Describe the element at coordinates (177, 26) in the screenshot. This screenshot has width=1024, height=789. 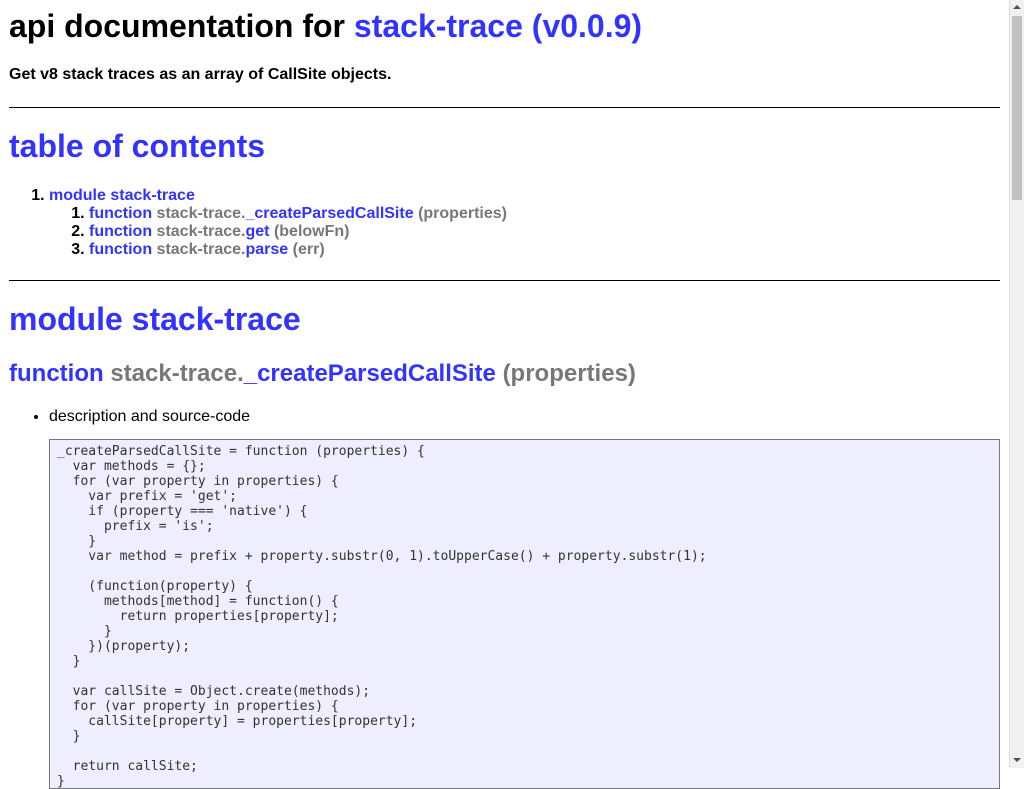
I see `page-title-prefix: api documentation for` at that location.